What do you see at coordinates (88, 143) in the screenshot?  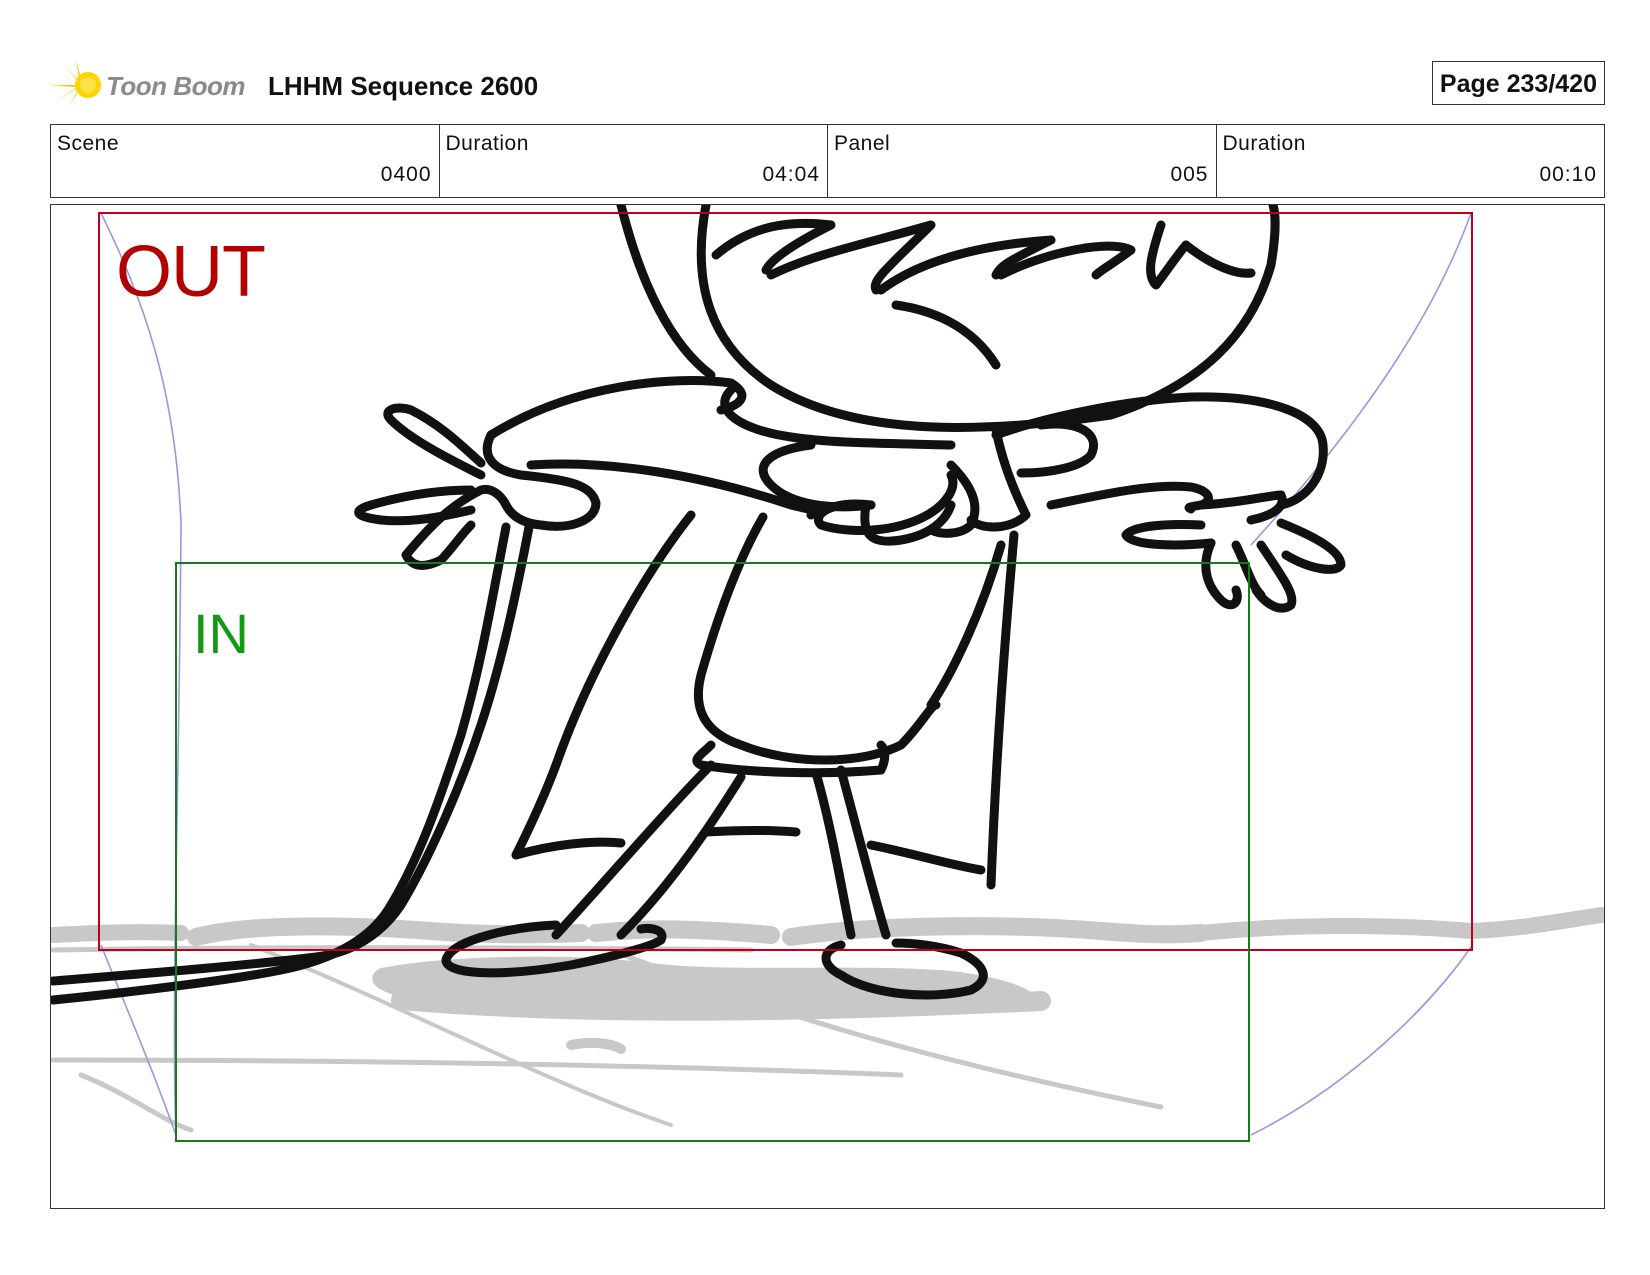 I see `scene-label: Scene` at bounding box center [88, 143].